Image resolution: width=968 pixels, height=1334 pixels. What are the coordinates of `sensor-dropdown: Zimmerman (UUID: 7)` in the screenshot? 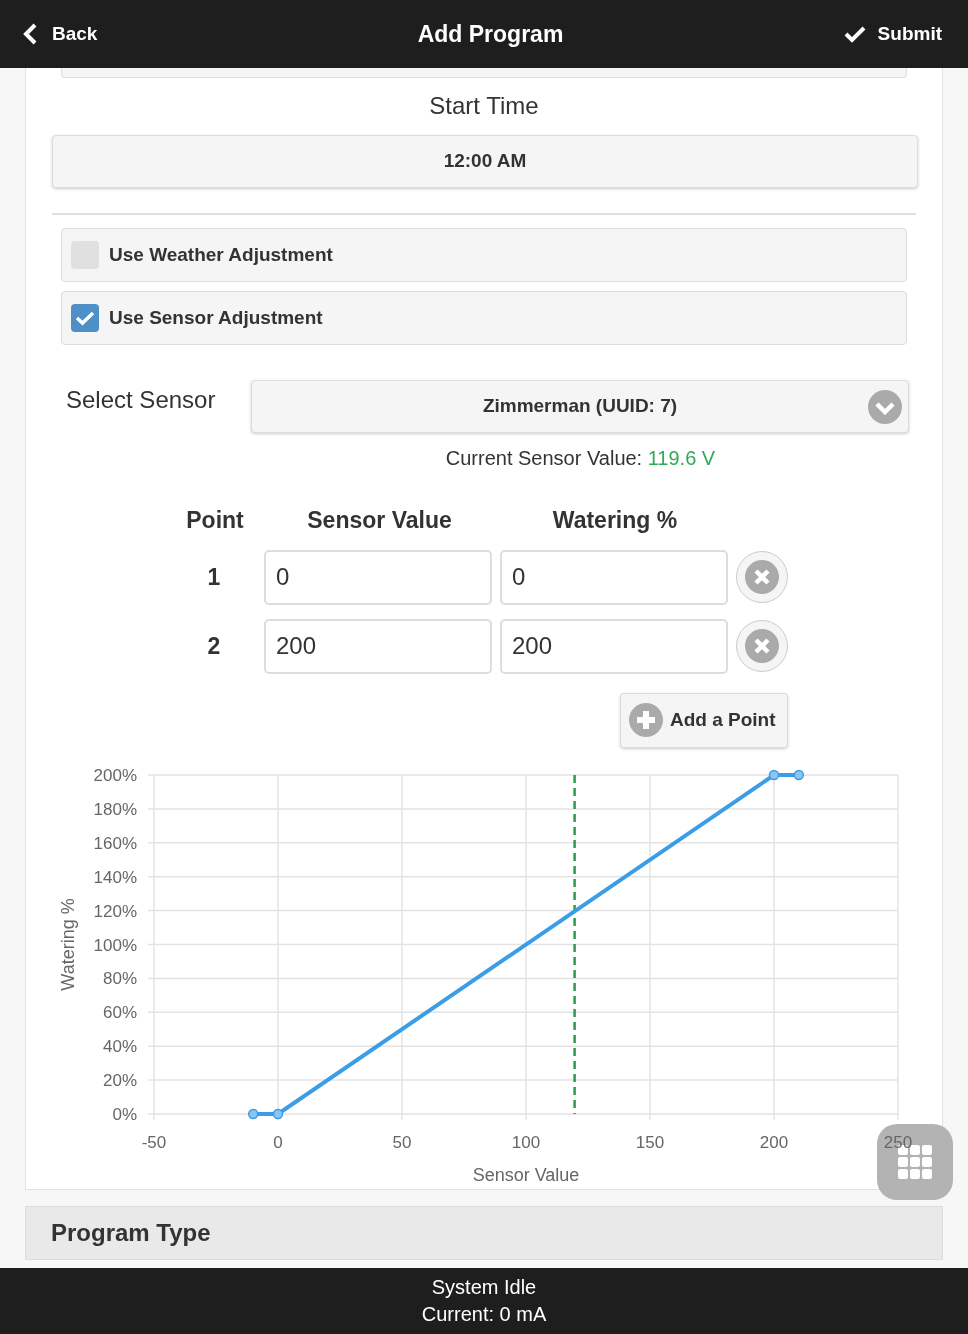 It's located at (580, 406).